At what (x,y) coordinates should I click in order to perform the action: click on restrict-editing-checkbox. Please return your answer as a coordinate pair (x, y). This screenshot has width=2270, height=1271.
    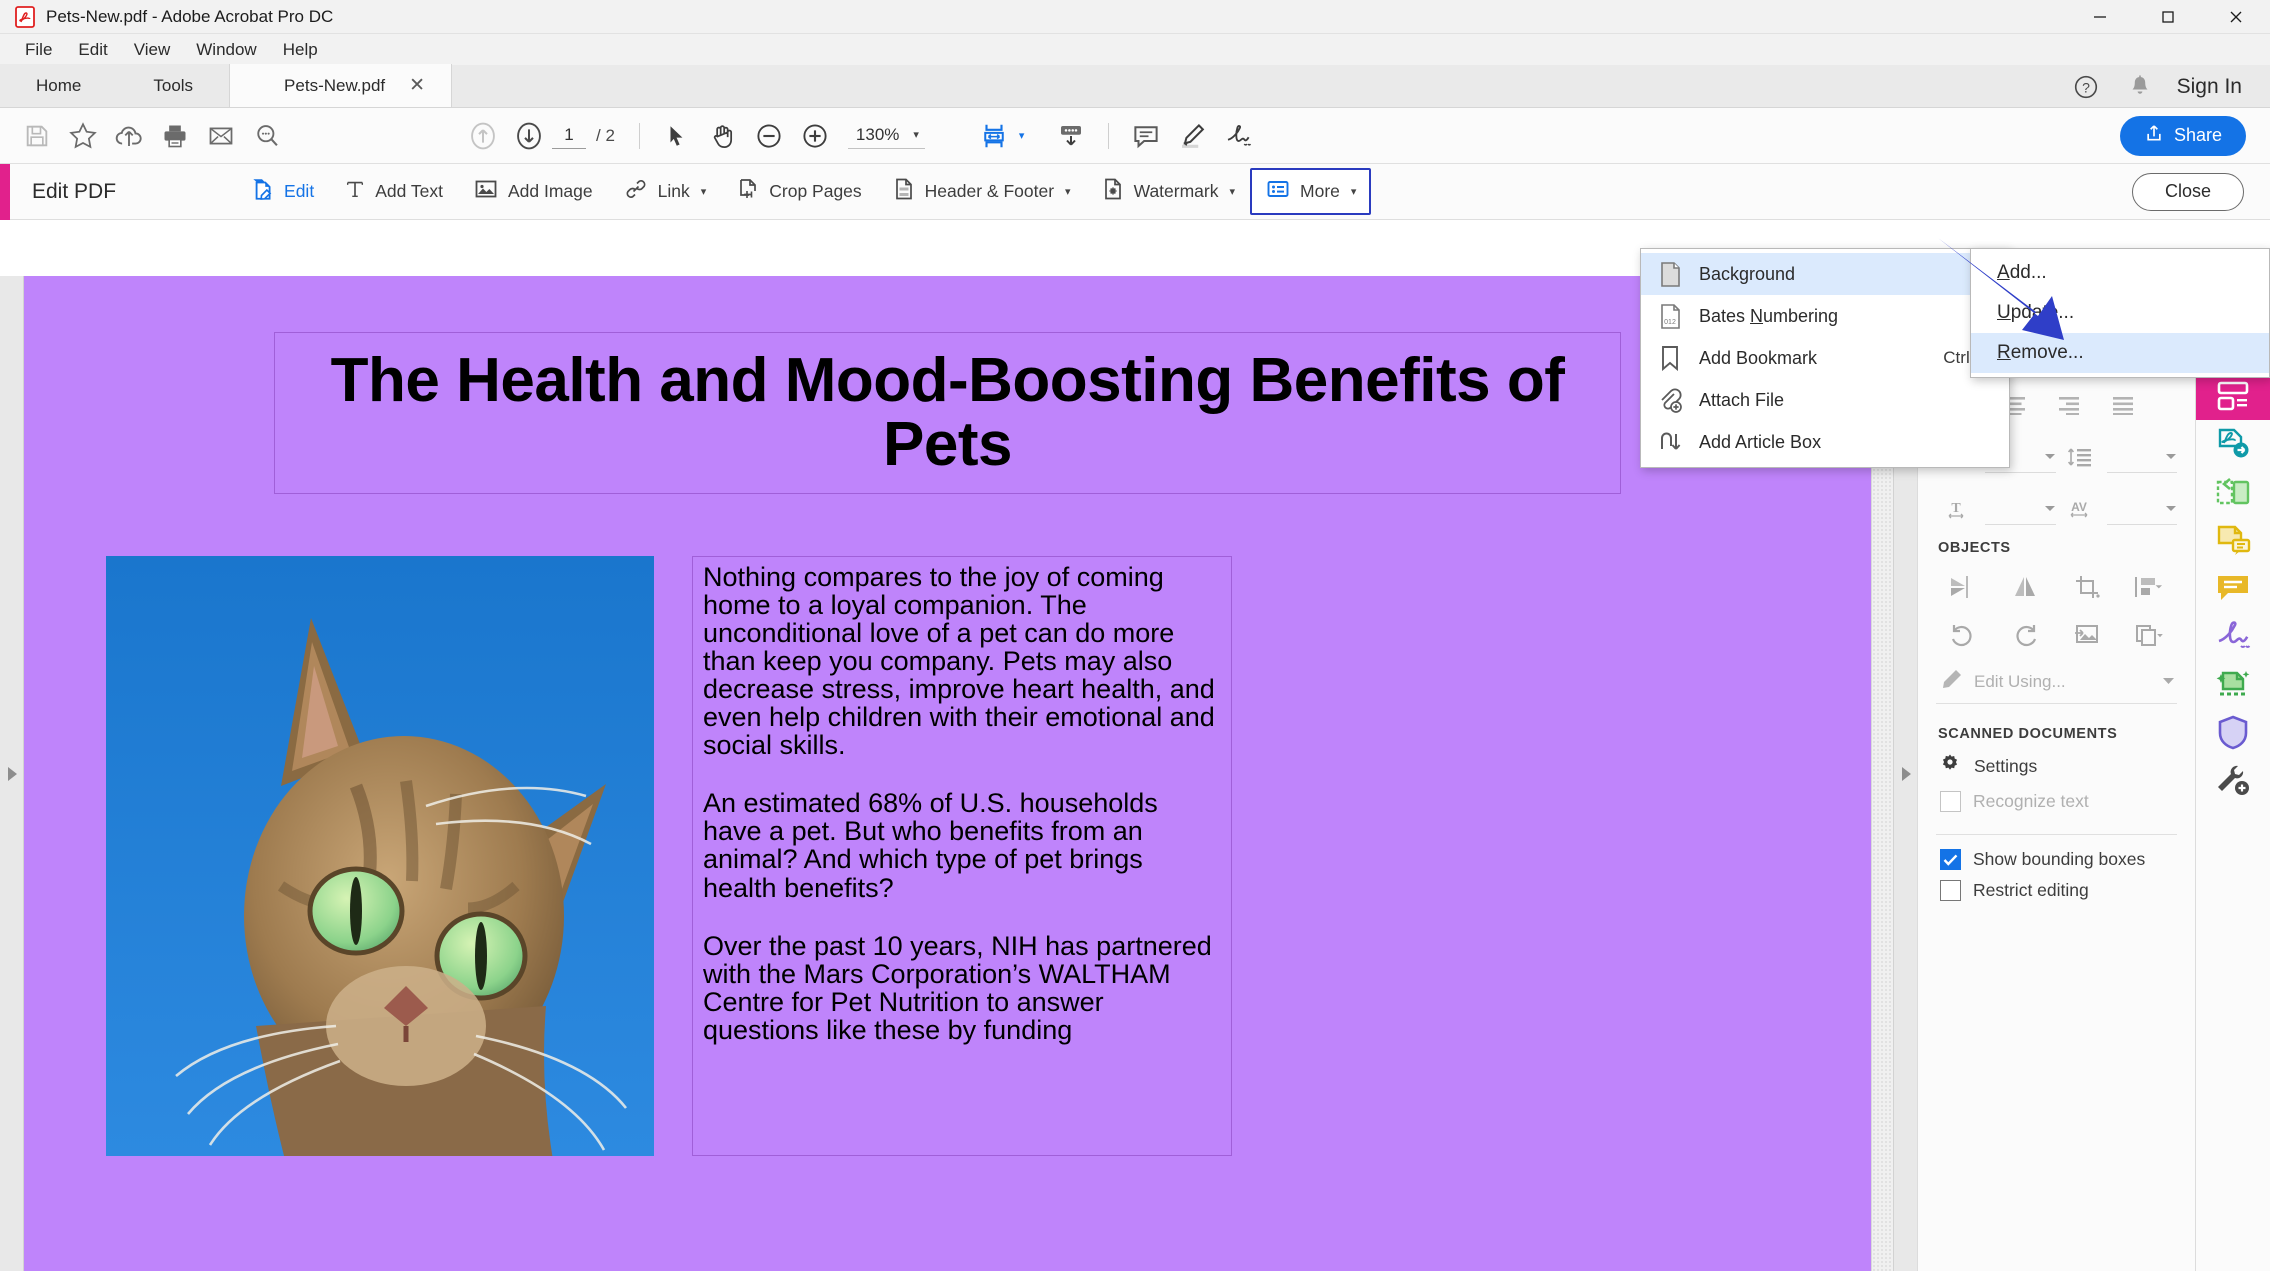
    Looking at the image, I should click on (1950, 890).